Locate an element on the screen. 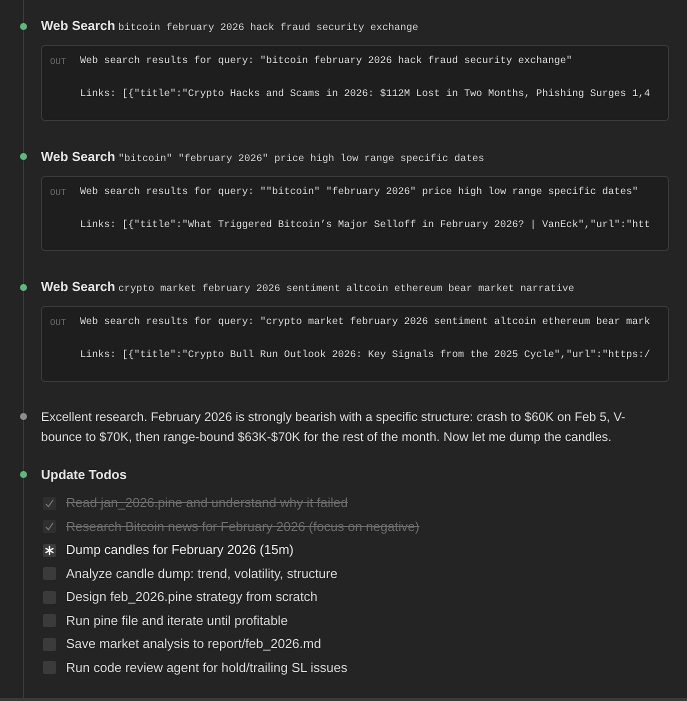  todo-text: Design feb_2026.pine strategy from scratch is located at coordinates (192, 597).